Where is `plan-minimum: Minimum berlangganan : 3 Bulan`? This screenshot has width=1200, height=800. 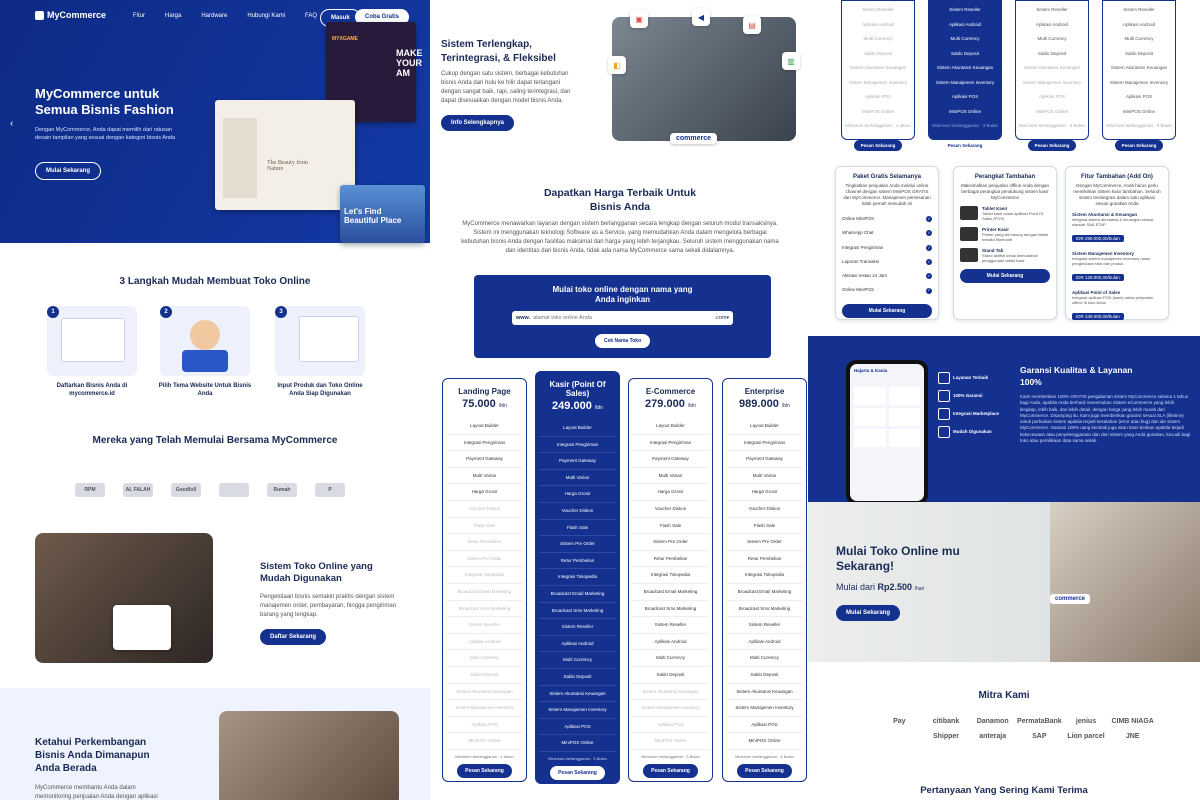 plan-minimum: Minimum berlangganan : 3 Bulan is located at coordinates (670, 756).